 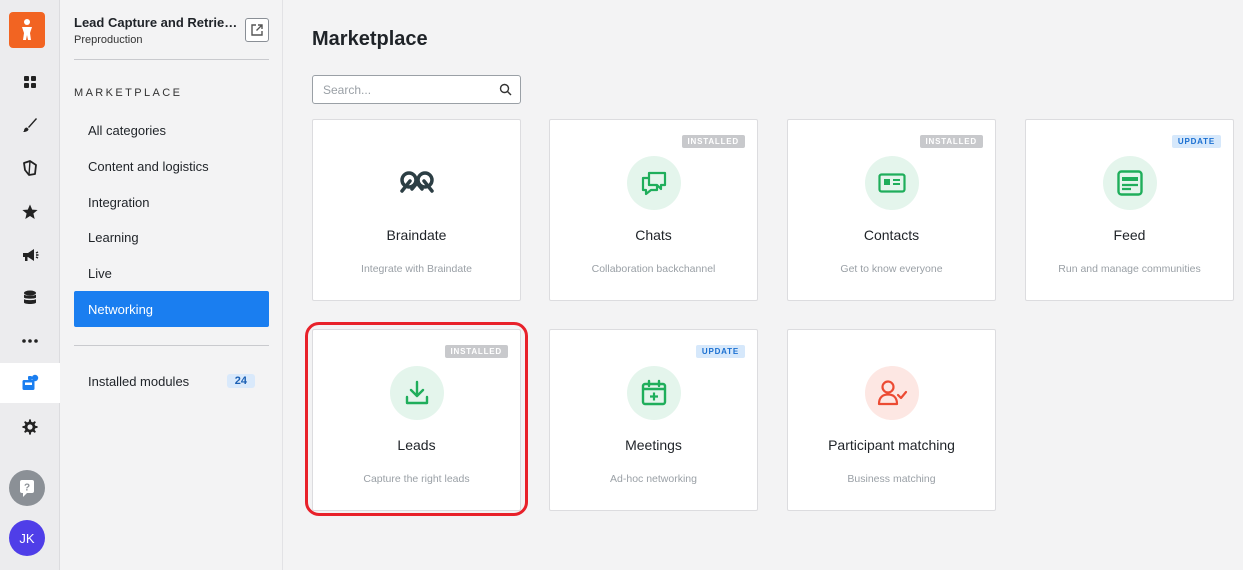 I want to click on gear-icon, so click(x=30, y=427).